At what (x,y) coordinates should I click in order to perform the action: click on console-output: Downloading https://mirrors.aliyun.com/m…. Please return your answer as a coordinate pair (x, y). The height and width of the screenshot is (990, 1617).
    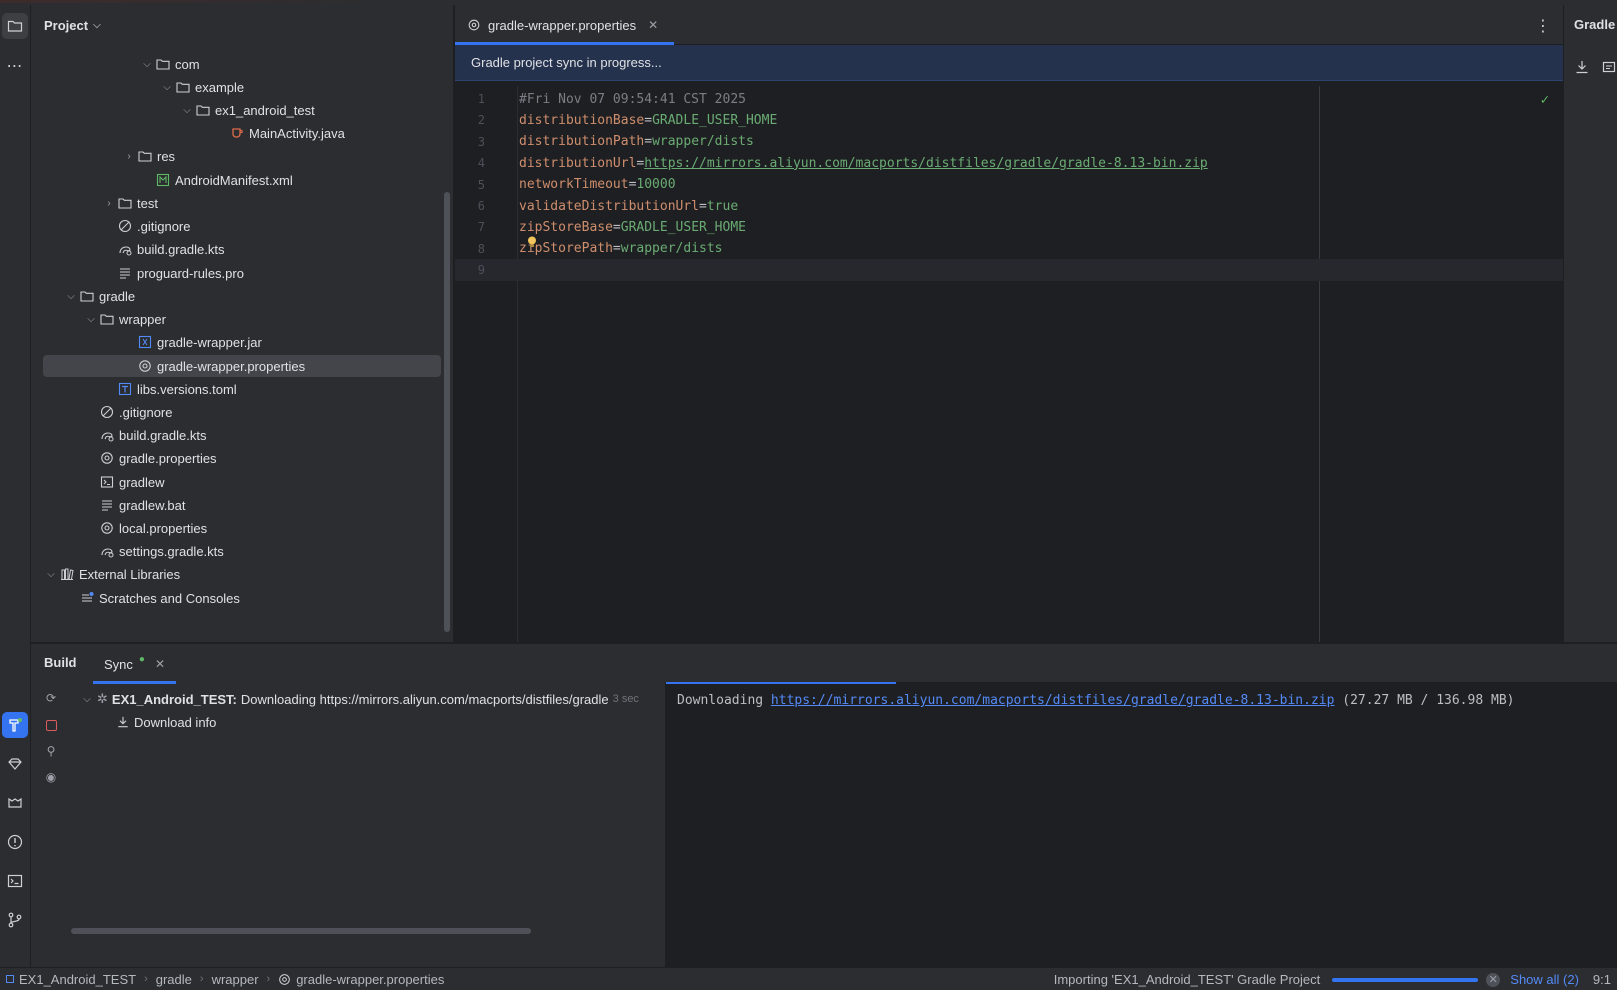
    Looking at the image, I should click on (1095, 700).